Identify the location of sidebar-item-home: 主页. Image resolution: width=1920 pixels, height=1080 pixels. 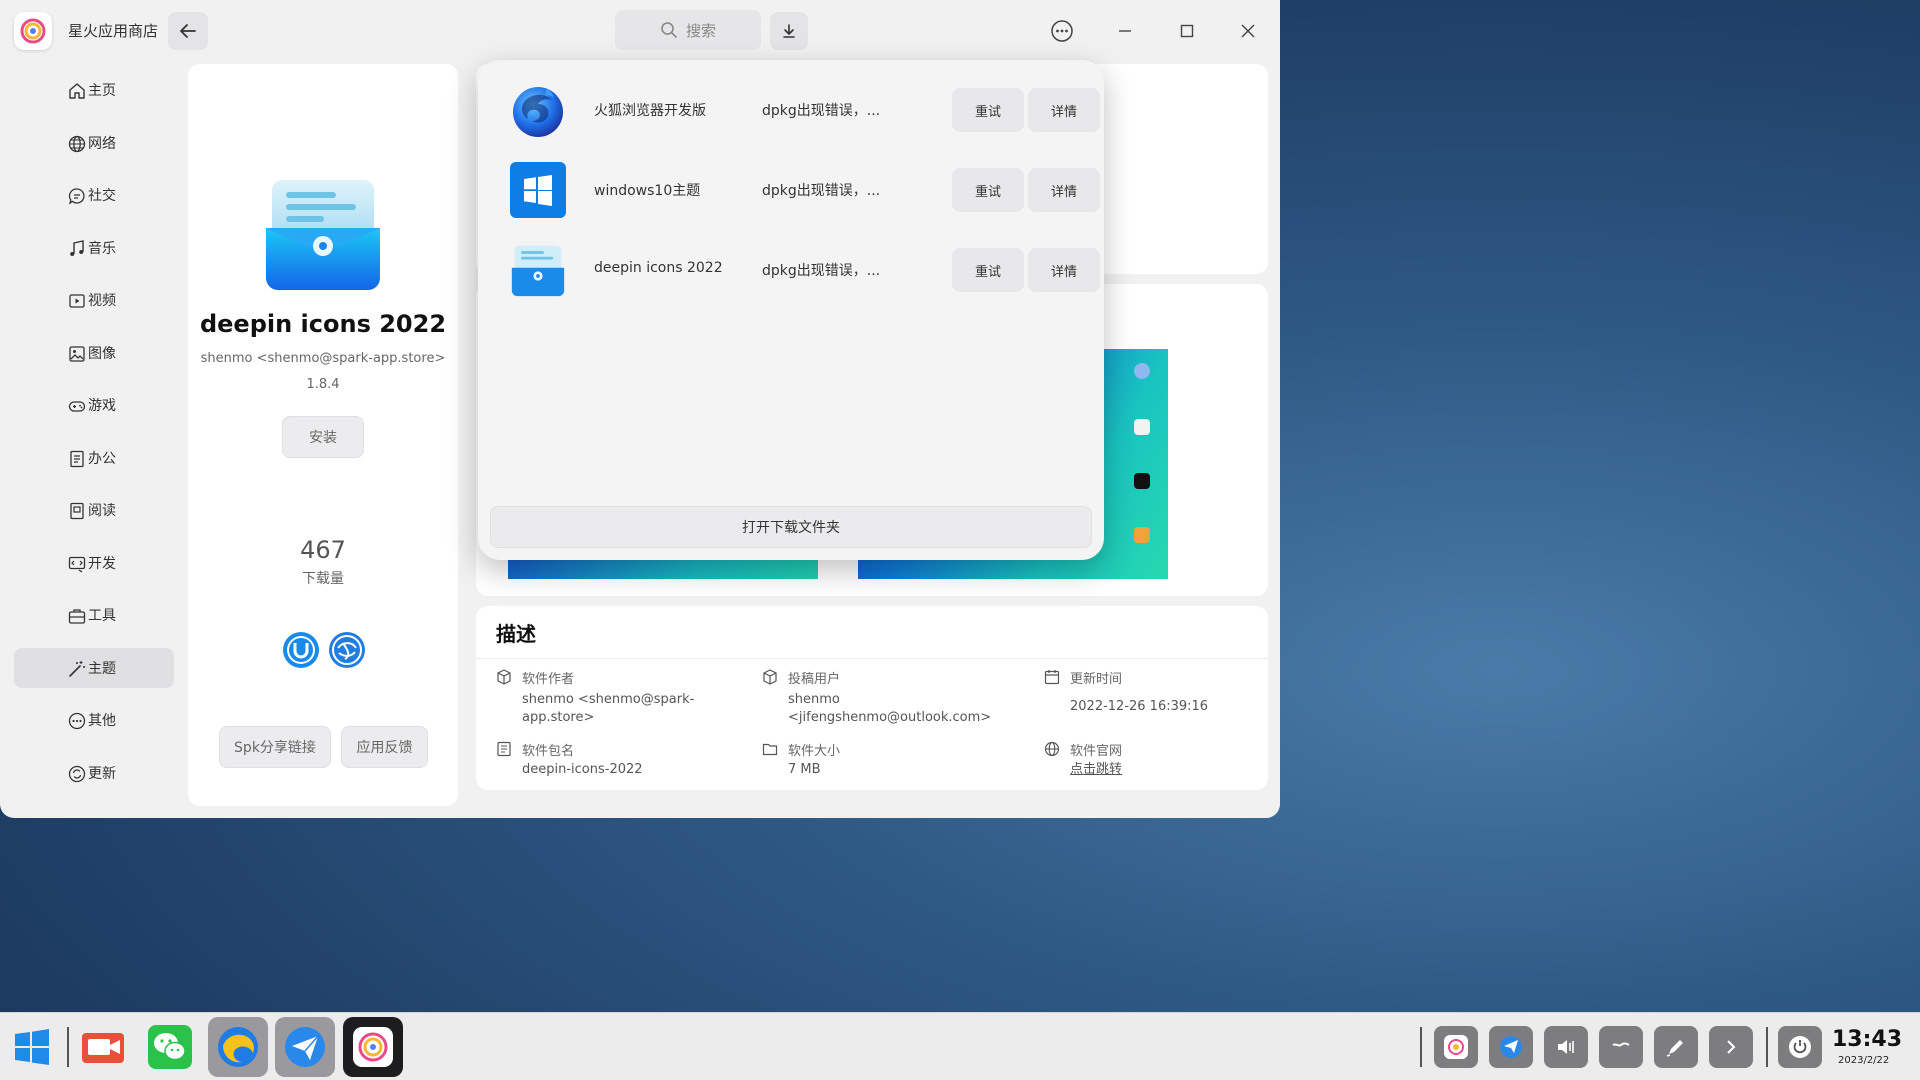
(94, 90).